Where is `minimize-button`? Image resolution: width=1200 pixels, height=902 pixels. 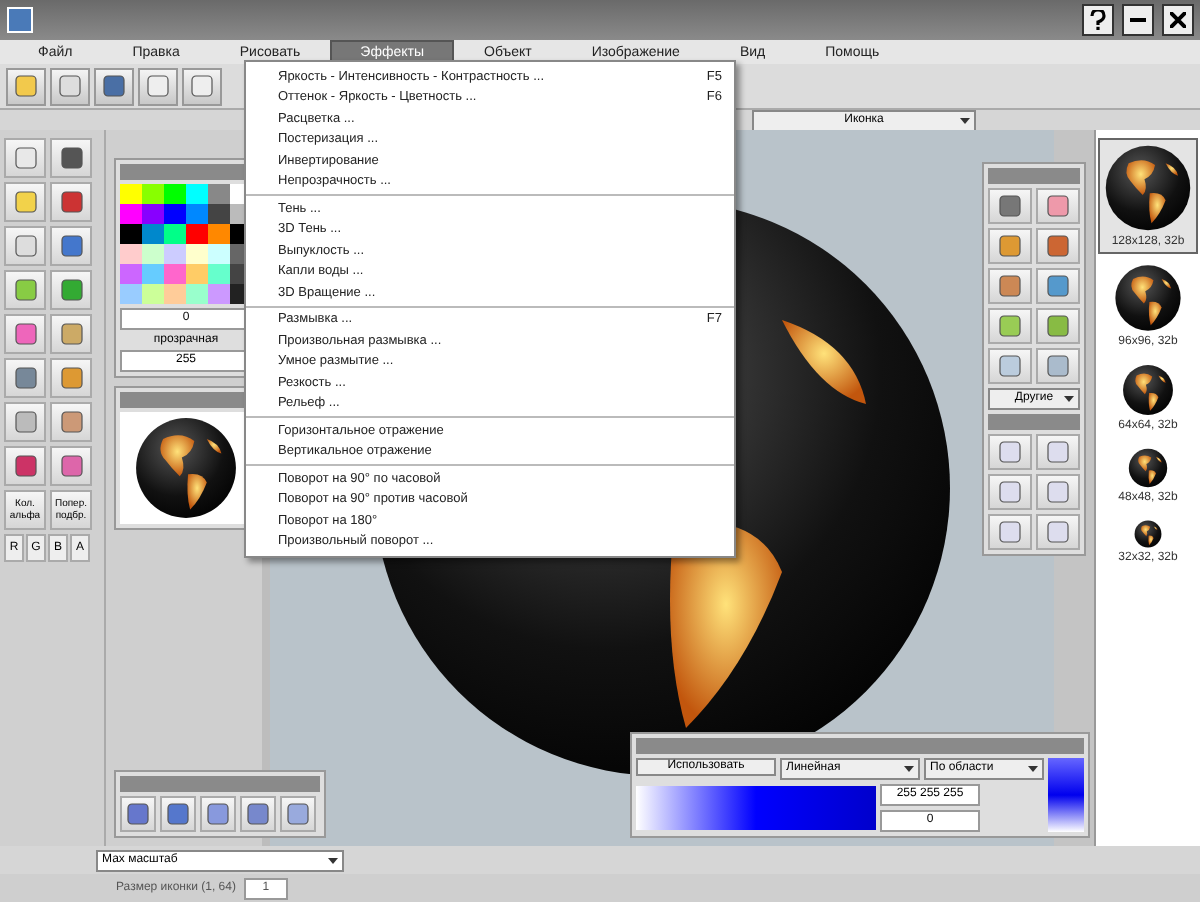
minimize-button is located at coordinates (1138, 20).